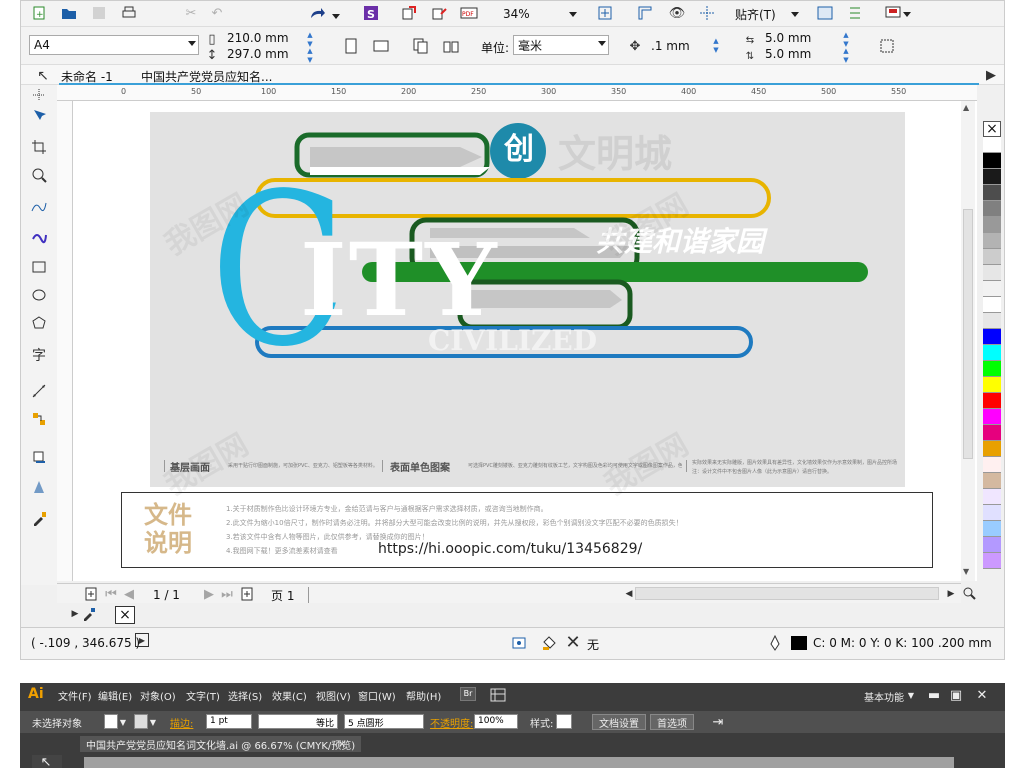  I want to click on navigator-zoom-icon, so click(969, 593).